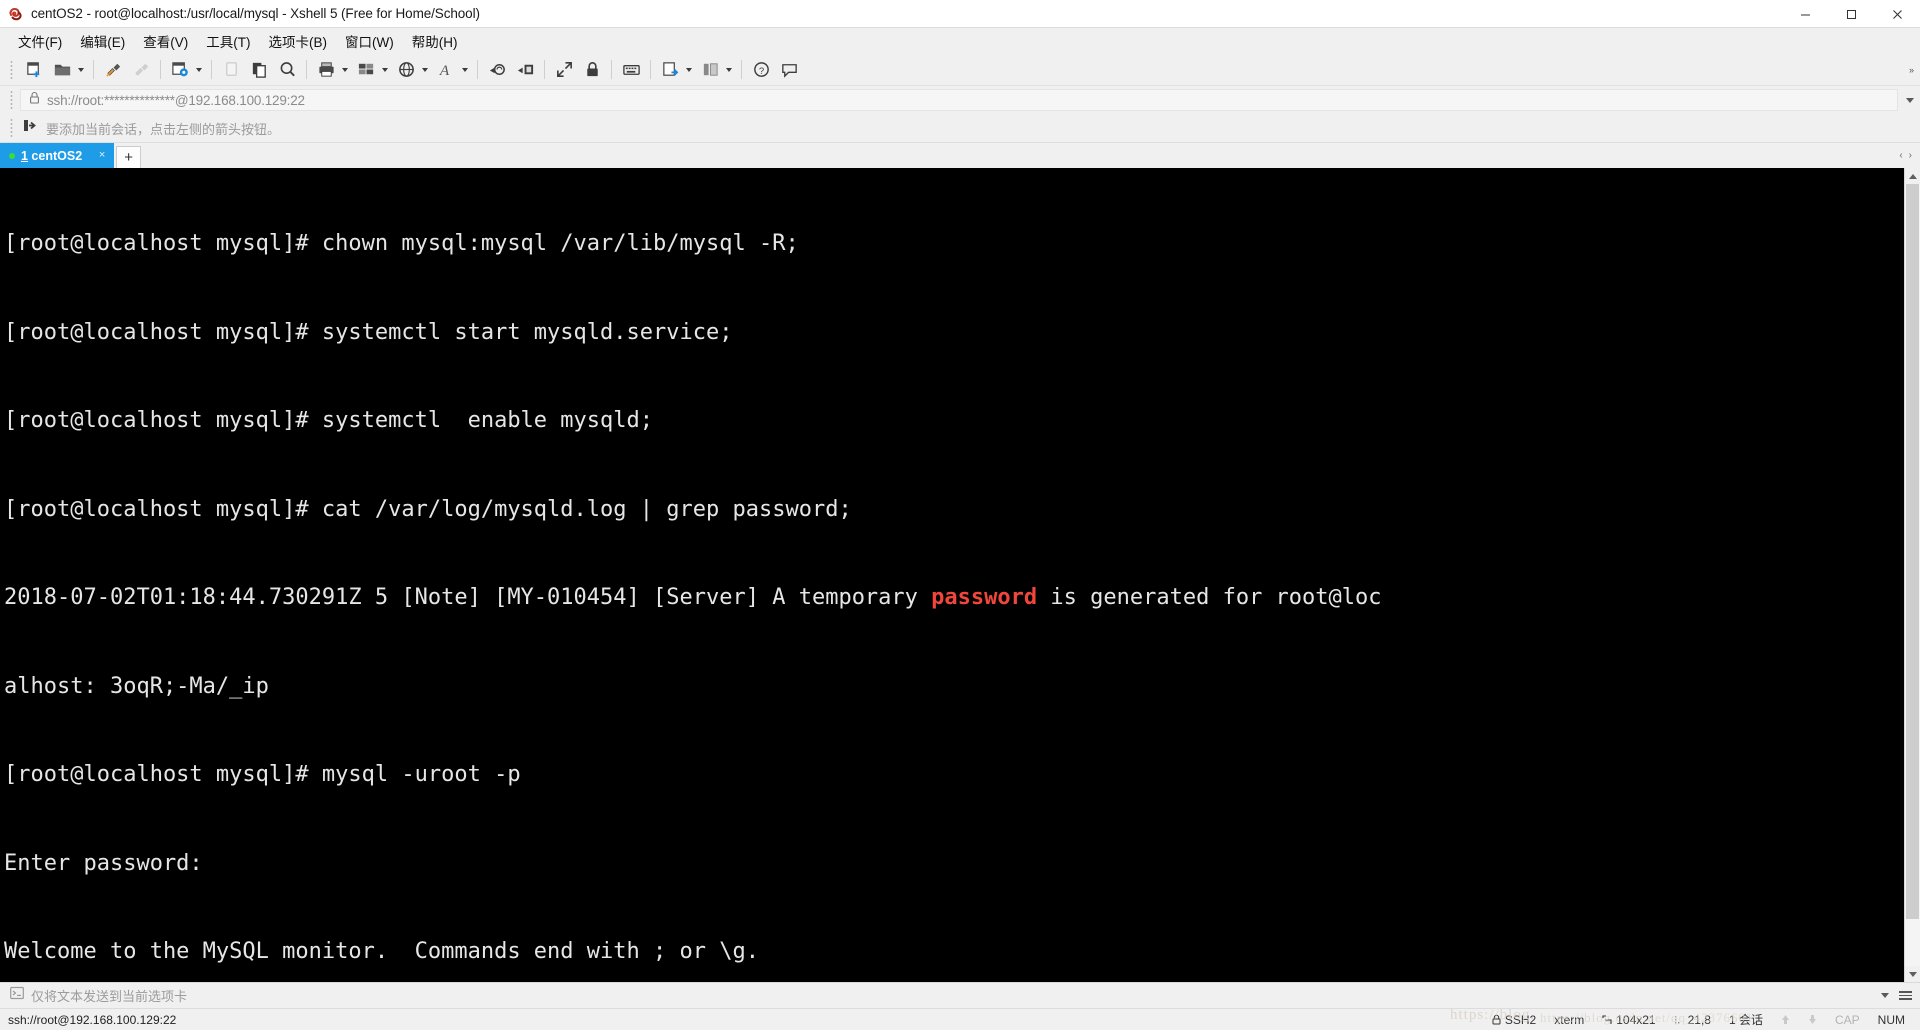 Image resolution: width=1920 pixels, height=1030 pixels. Describe the element at coordinates (406, 70) in the screenshot. I see `globe-button` at that location.